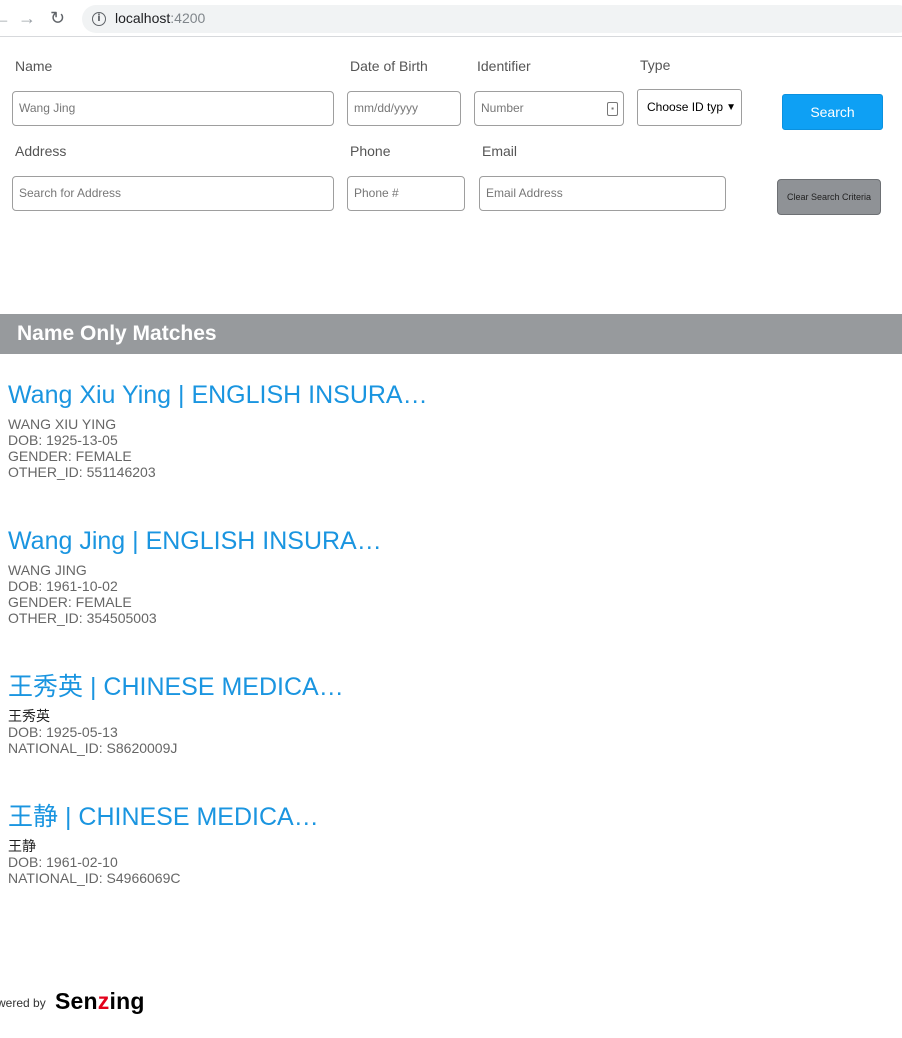 The width and height of the screenshot is (902, 1038). I want to click on id-type-select: Choose ID typ ▼, so click(689, 107).